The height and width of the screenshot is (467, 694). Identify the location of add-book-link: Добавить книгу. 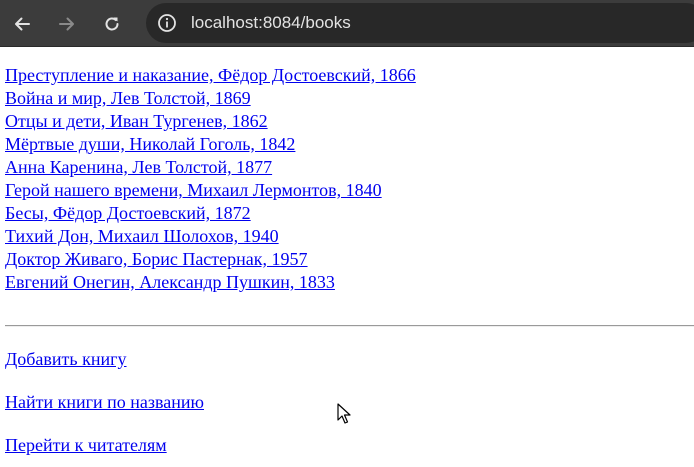
(66, 359).